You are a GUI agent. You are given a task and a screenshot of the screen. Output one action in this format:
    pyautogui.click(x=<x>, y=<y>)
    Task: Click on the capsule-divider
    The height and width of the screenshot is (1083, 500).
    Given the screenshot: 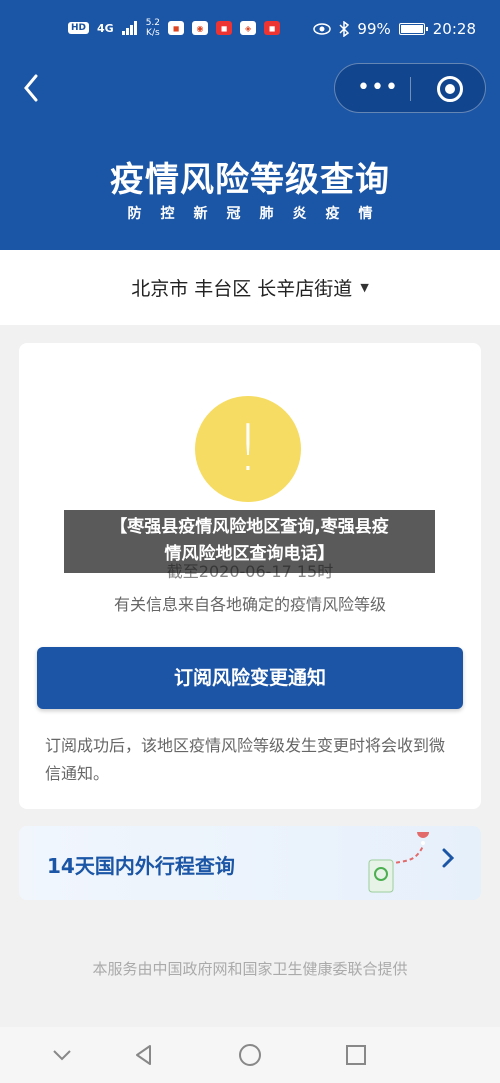 What is the action you would take?
    pyautogui.click(x=410, y=89)
    